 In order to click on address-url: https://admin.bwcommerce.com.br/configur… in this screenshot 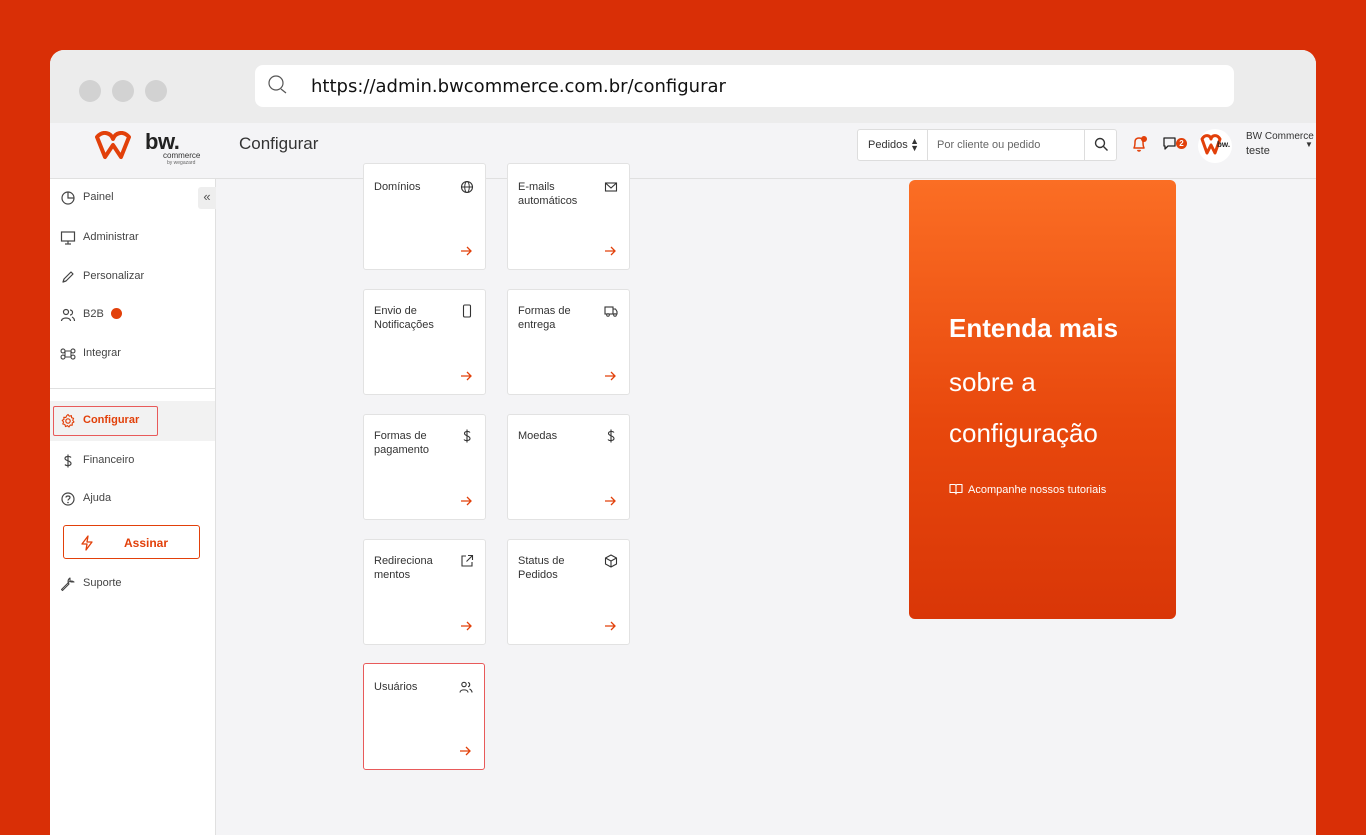, I will do `click(518, 86)`.